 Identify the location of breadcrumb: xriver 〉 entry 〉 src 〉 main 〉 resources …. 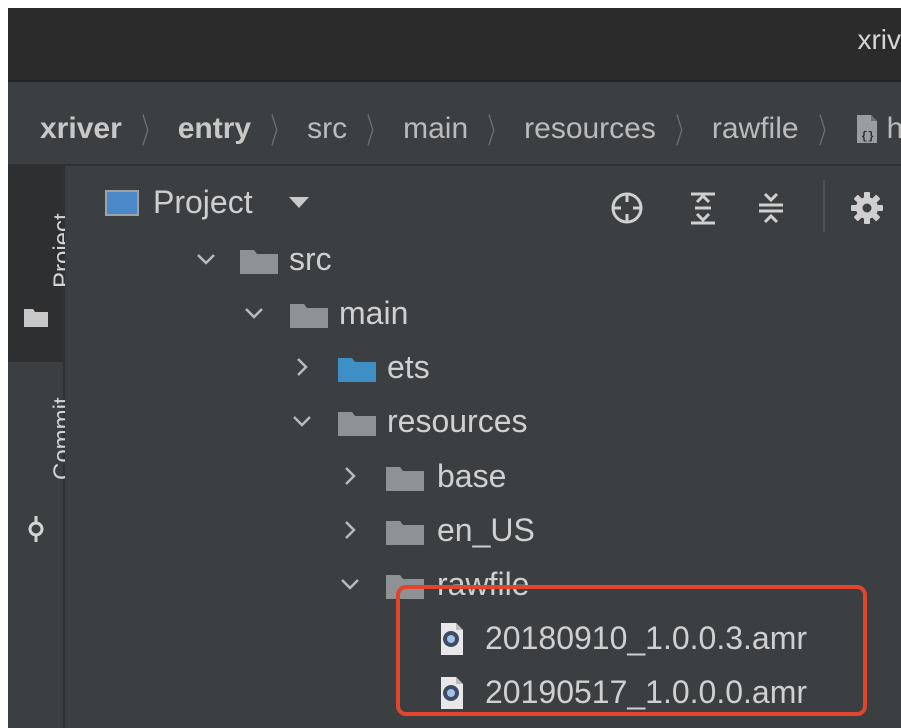
(470, 128).